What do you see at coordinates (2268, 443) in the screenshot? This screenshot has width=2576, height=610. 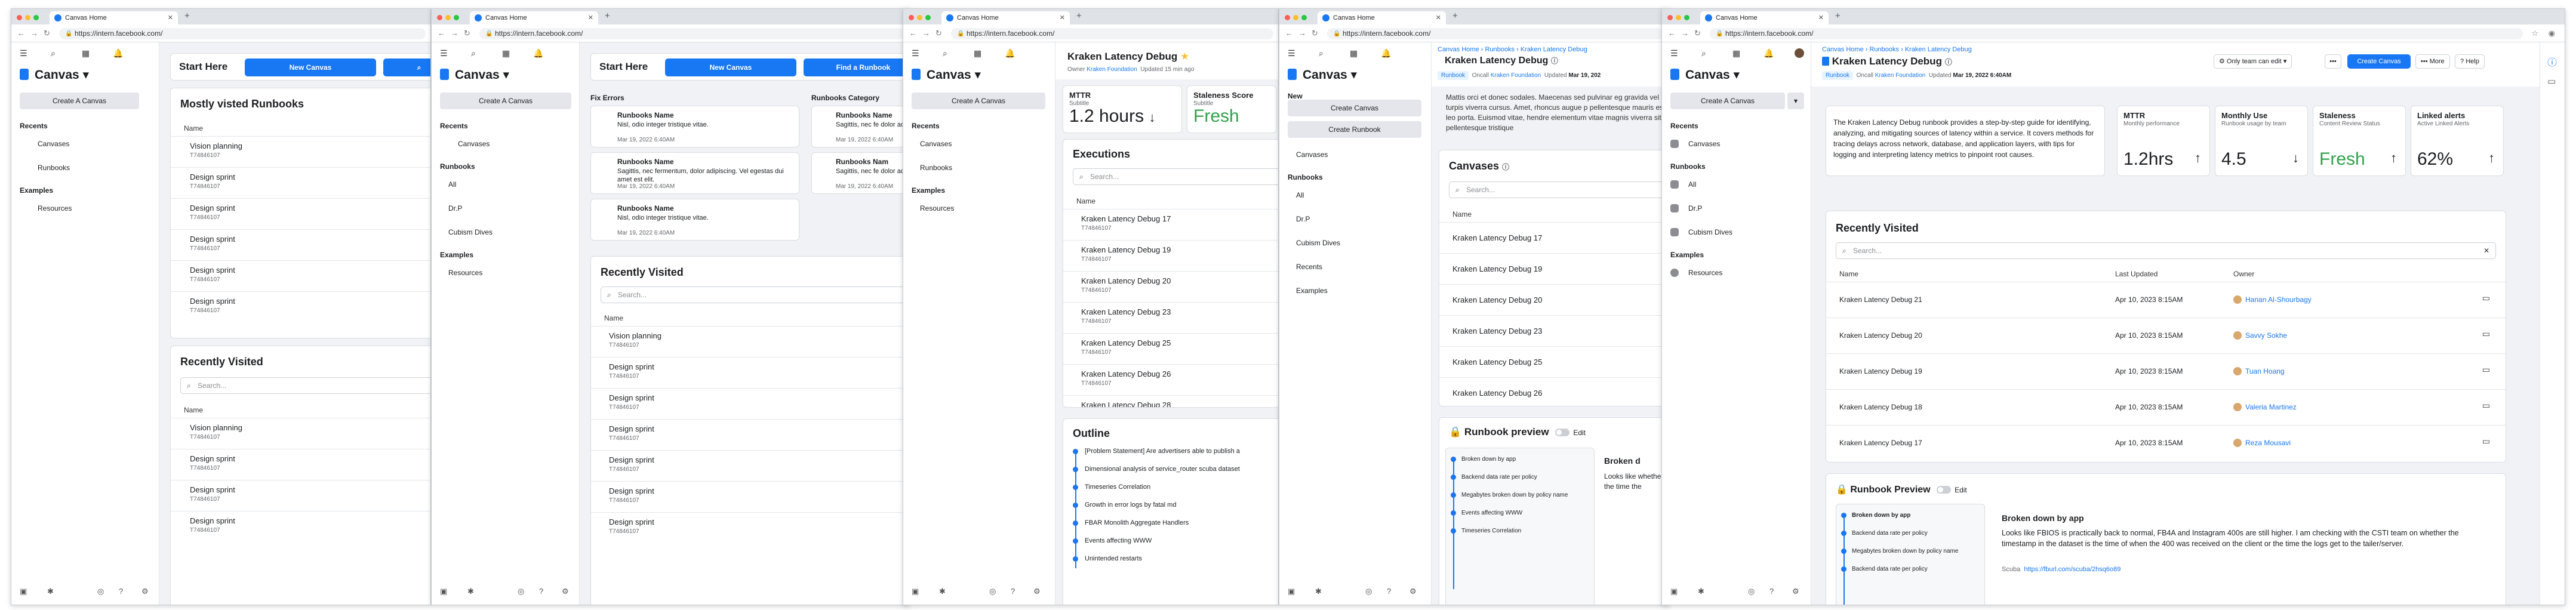 I see `owner-link: Reza Mousavi` at bounding box center [2268, 443].